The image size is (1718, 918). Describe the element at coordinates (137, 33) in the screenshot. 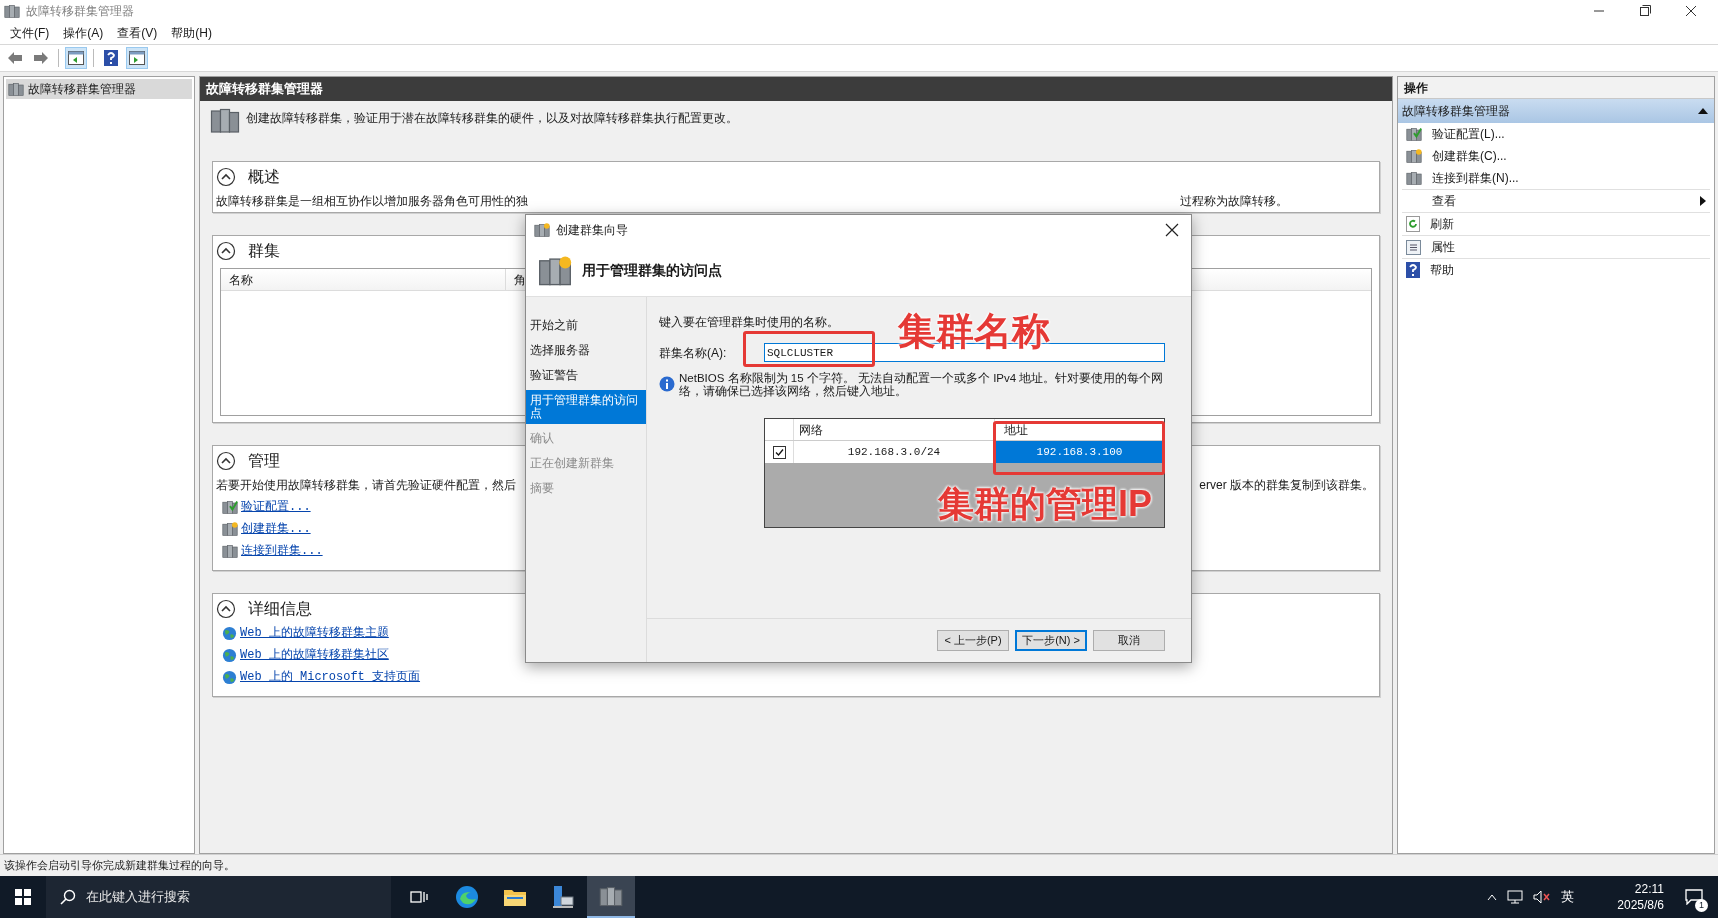

I see `menu-item: 查看(V)` at that location.